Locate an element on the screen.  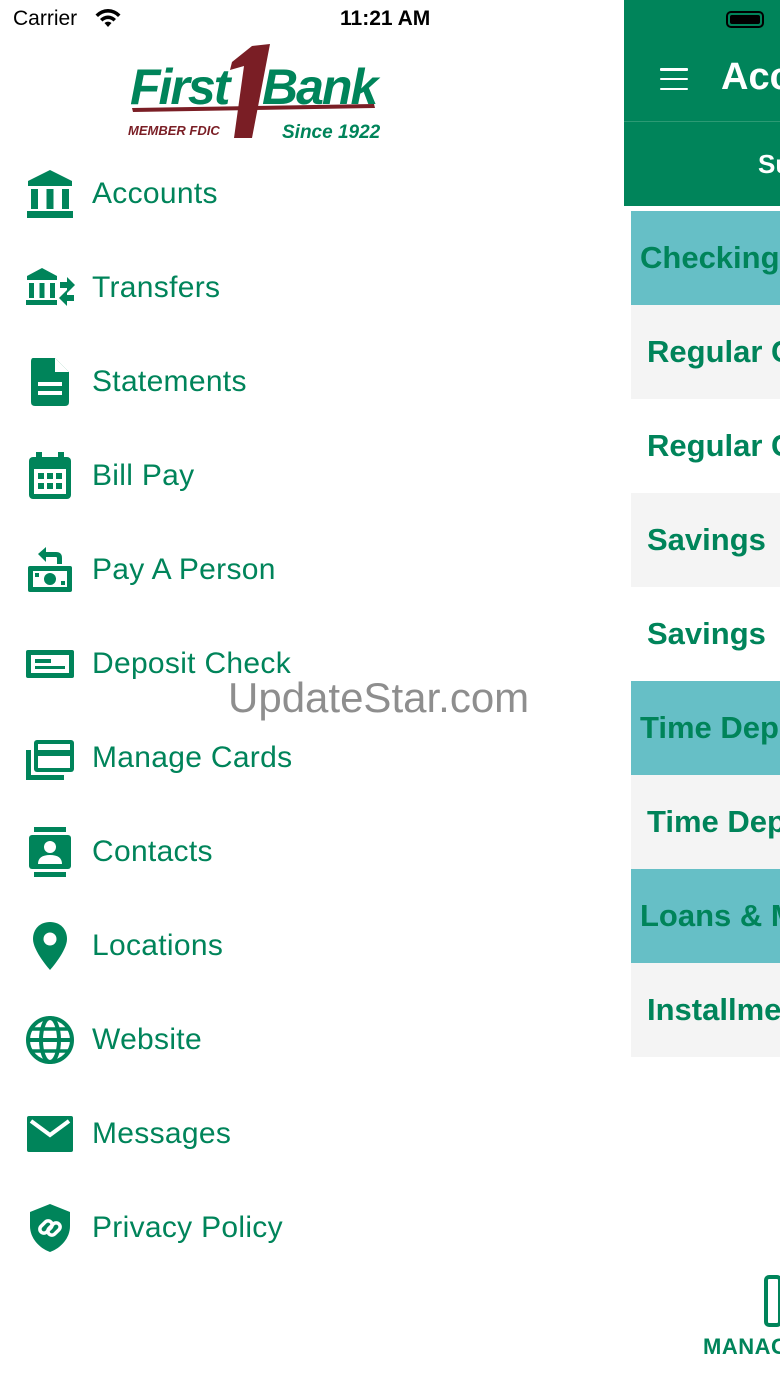
menu-item-privacy-policy: Privacy Policy is located at coordinates (300, 1228).